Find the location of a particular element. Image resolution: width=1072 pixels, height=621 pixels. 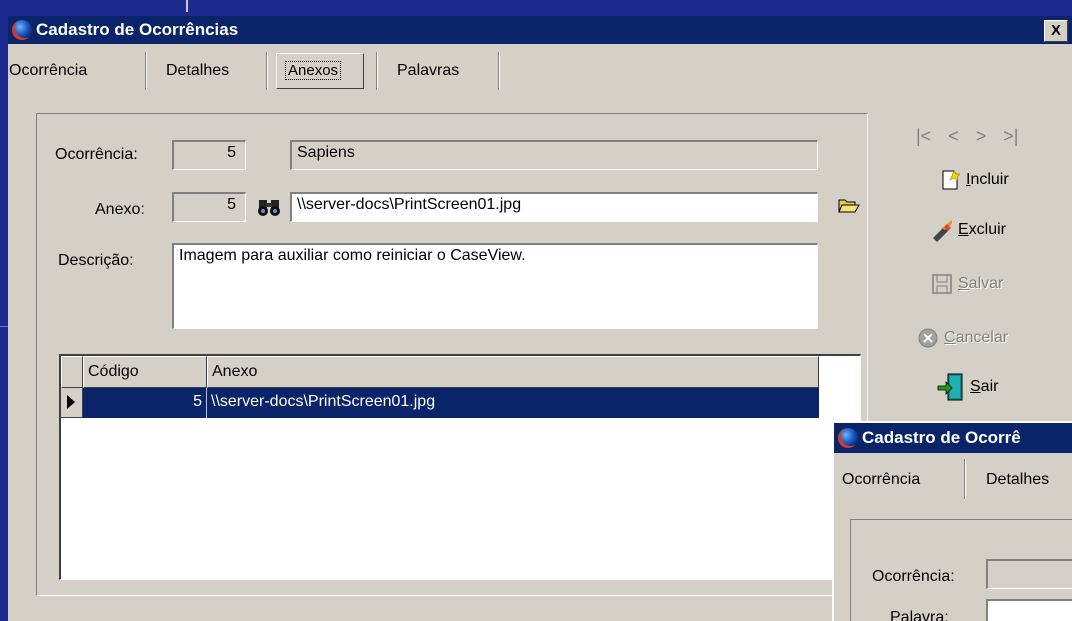

sair-button: Sair is located at coordinates (967, 387).